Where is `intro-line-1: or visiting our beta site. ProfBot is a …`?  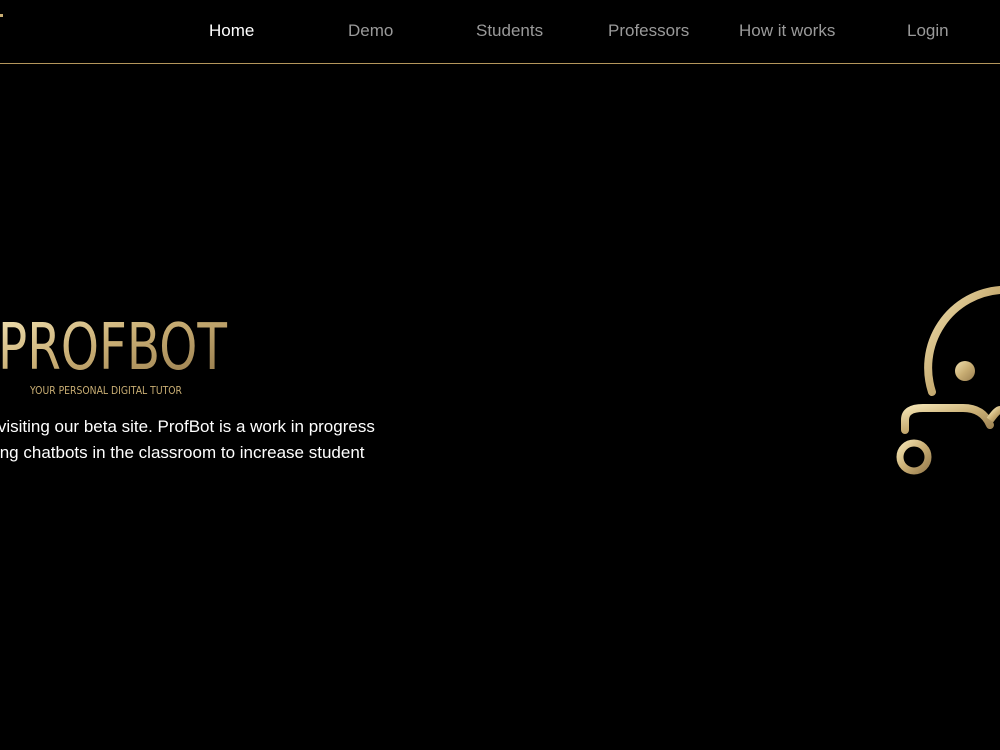 intro-line-1: or visiting our beta site. ProfBot is a … is located at coordinates (187, 426).